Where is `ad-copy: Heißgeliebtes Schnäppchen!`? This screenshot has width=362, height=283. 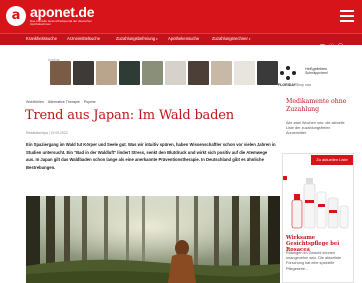
ad-copy: Heißgeliebtes Schnäppchen! is located at coordinates (316, 71).